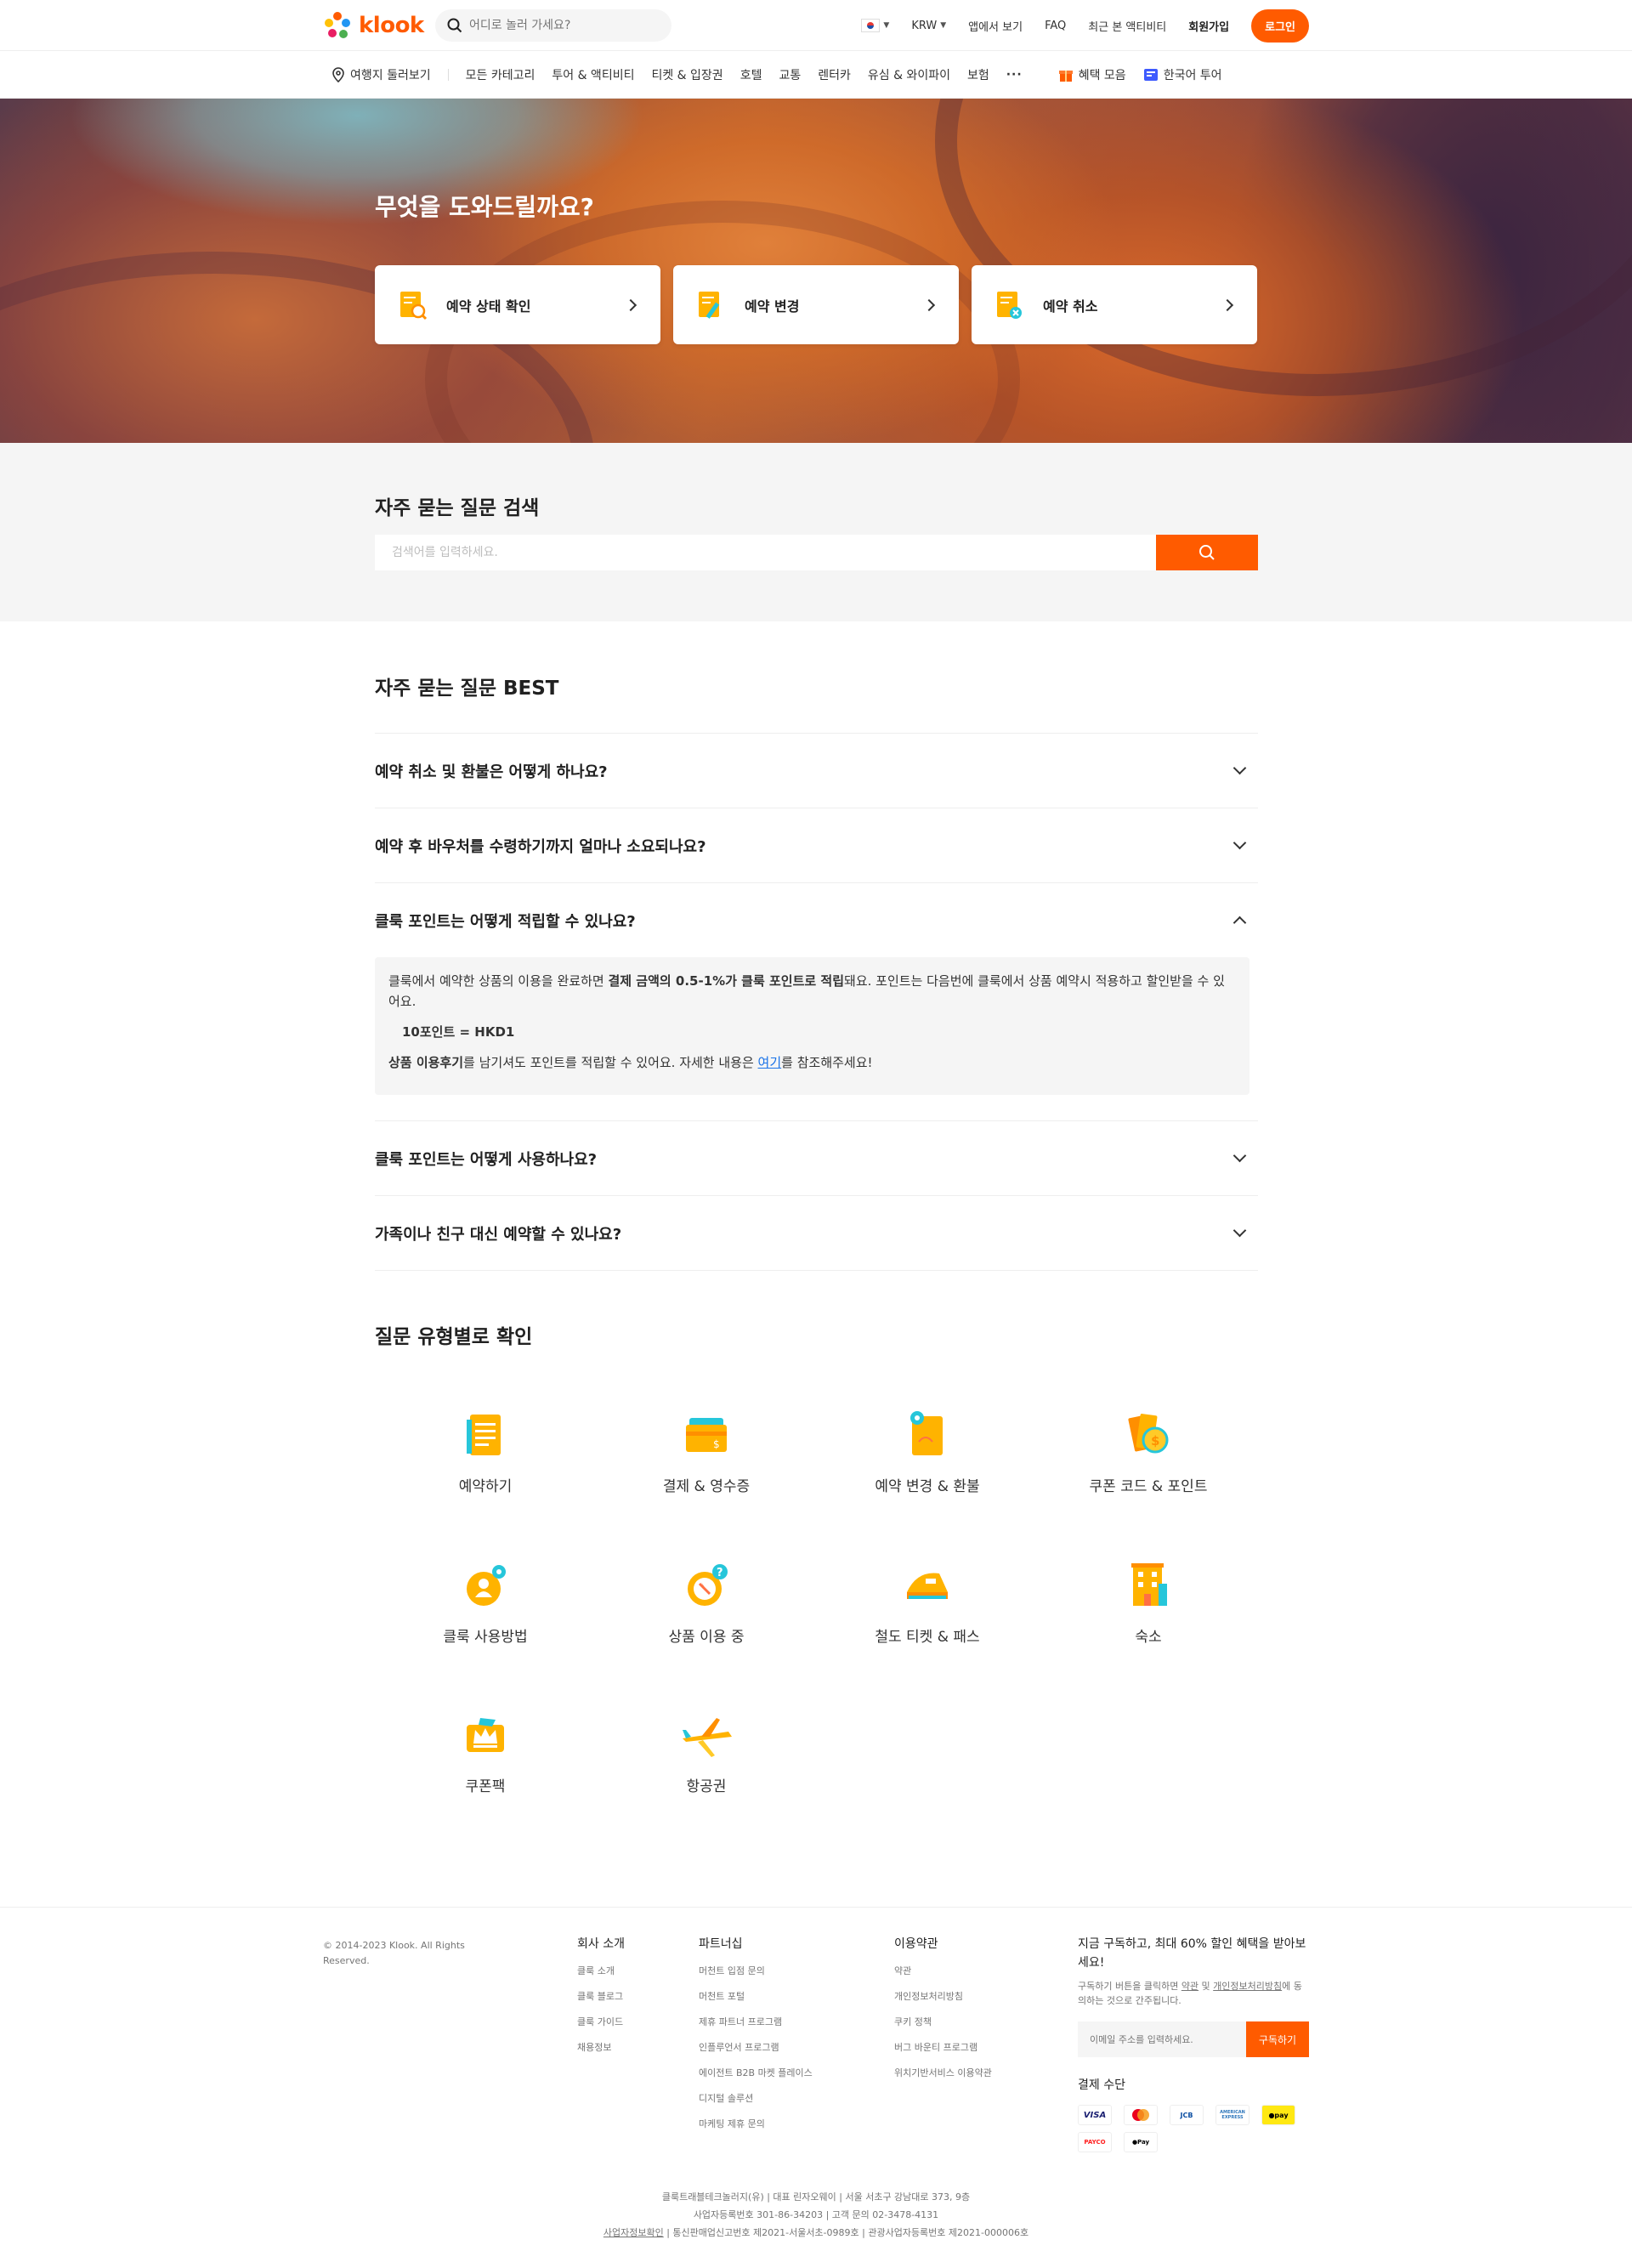 The image size is (1632, 2268). What do you see at coordinates (706, 1486) in the screenshot?
I see `category-label: 결제 & 영수증` at bounding box center [706, 1486].